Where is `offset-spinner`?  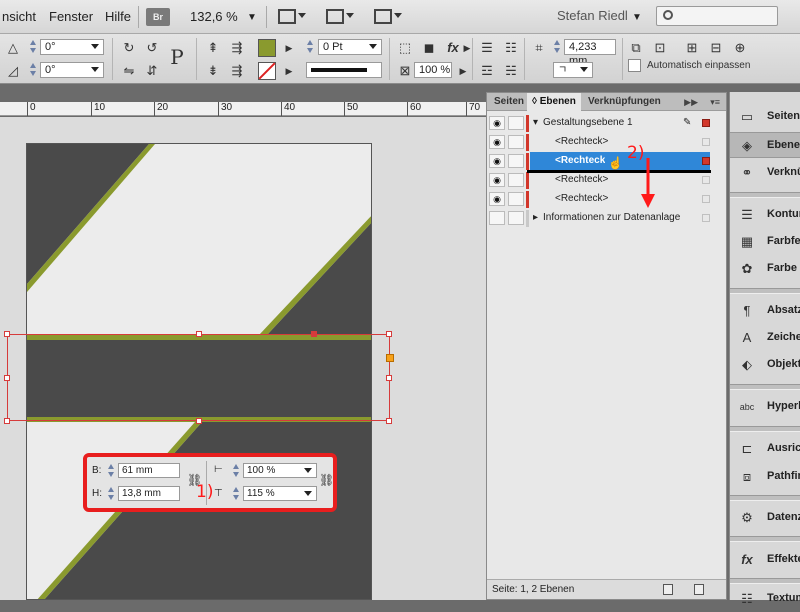
offset-spinner is located at coordinates (557, 47).